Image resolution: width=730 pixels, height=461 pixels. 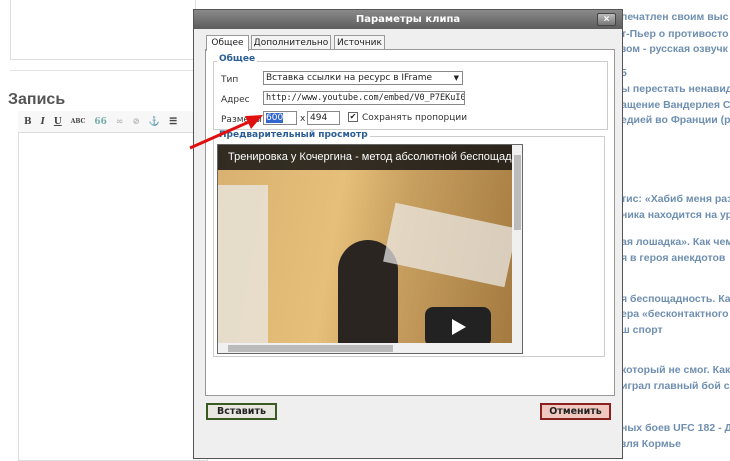 I want to click on section-title: Запись, so click(x=37, y=99).